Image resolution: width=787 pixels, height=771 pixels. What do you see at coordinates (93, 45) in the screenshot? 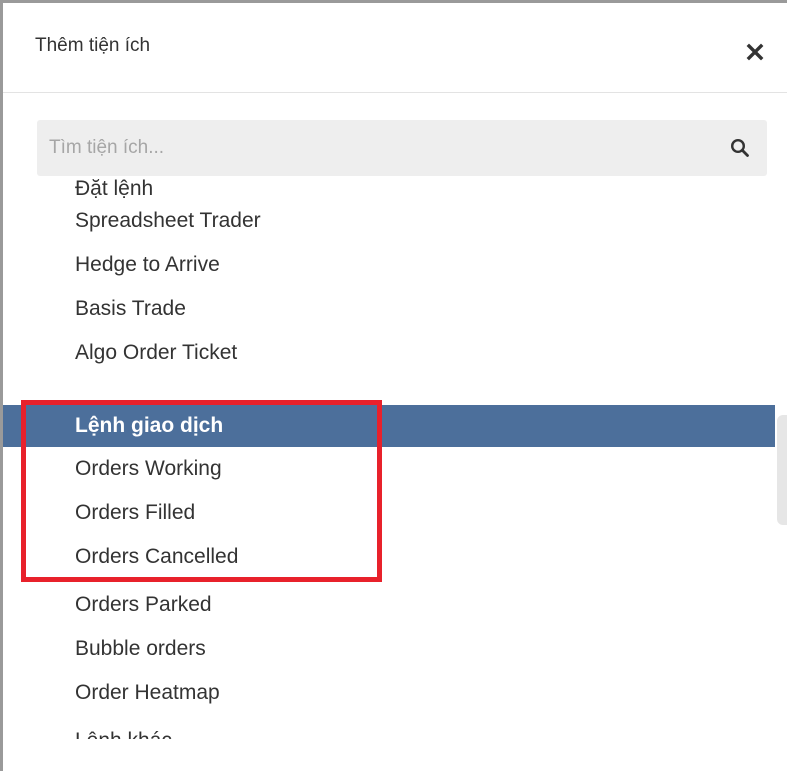
I see `dialog-title: Thêm tiện ích` at bounding box center [93, 45].